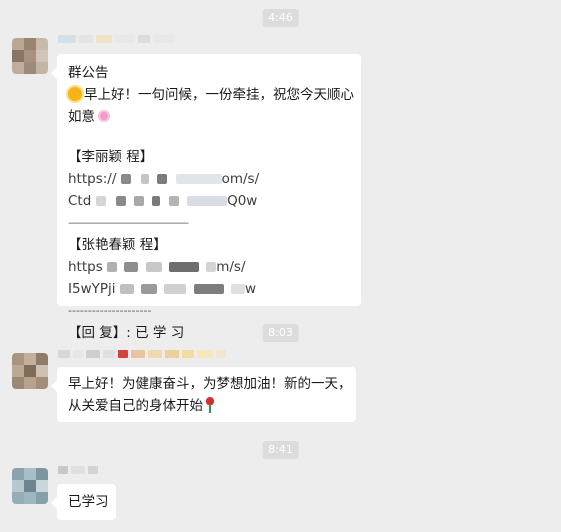 This screenshot has width=561, height=532. I want to click on greeting-text: 早上好！一句问候，一份牵挂，祝您今天顺心, so click(219, 95).